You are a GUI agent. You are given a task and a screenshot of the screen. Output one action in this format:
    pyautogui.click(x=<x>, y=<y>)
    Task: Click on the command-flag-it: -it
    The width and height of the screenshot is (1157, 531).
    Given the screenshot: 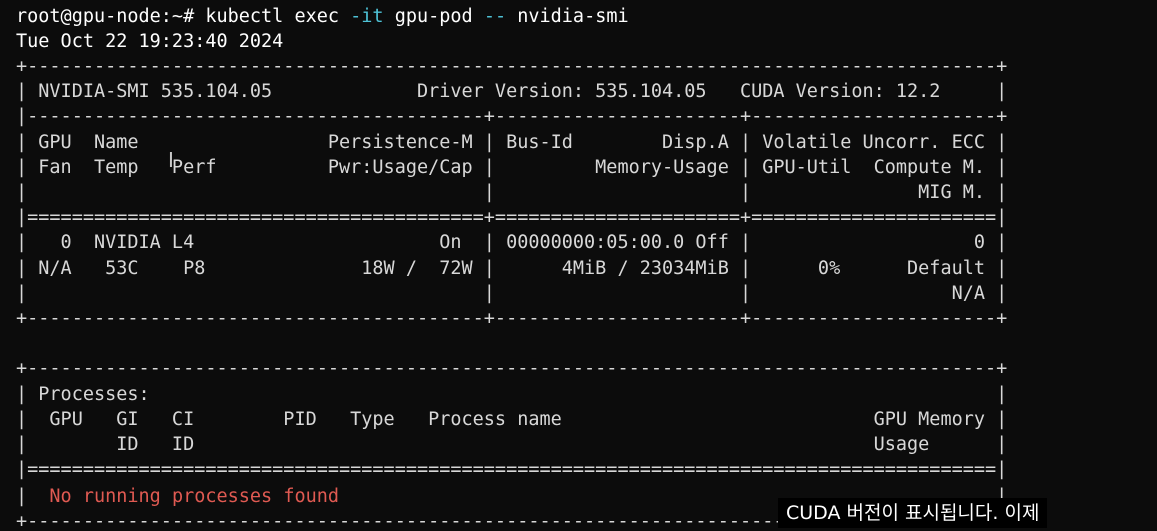 What is the action you would take?
    pyautogui.click(x=367, y=16)
    